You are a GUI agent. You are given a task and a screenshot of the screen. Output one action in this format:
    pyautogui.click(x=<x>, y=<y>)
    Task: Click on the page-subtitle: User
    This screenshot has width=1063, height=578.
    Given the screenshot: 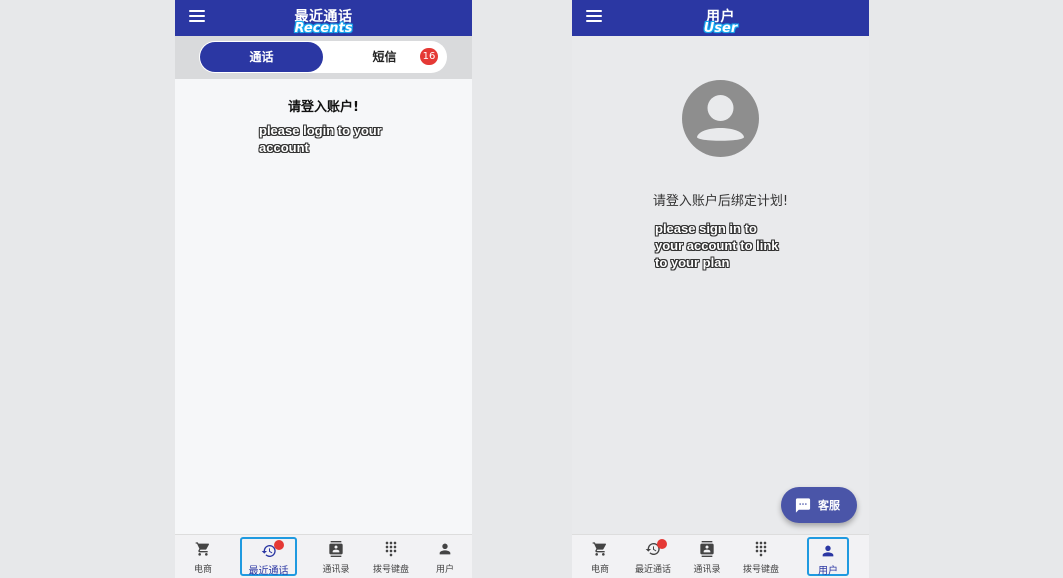 What is the action you would take?
    pyautogui.click(x=720, y=28)
    